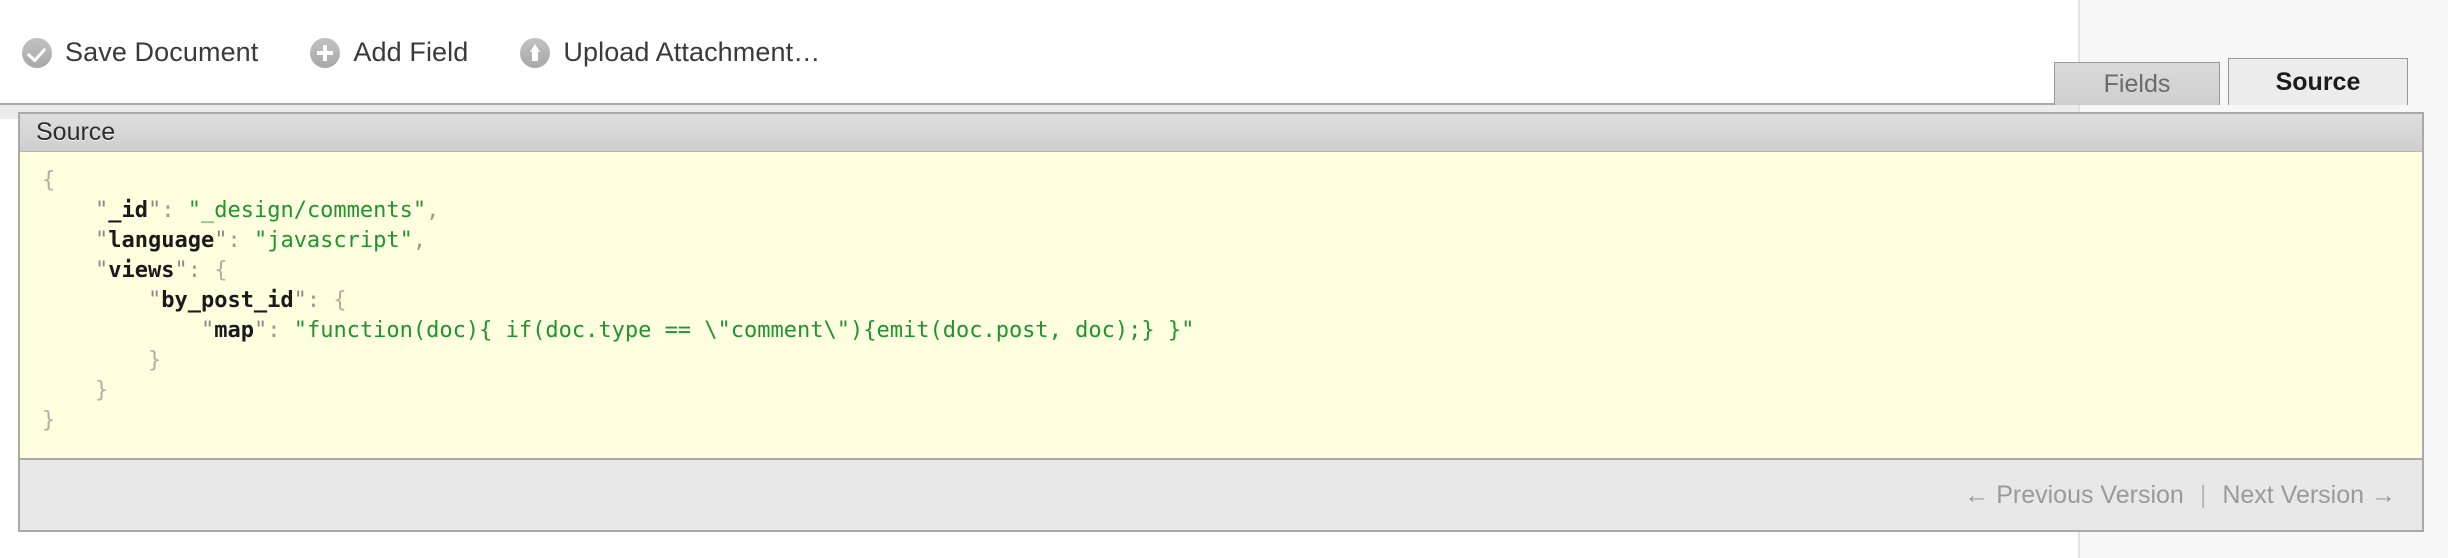 Image resolution: width=2448 pixels, height=558 pixels. What do you see at coordinates (325, 52) in the screenshot?
I see `plus-circle-icon` at bounding box center [325, 52].